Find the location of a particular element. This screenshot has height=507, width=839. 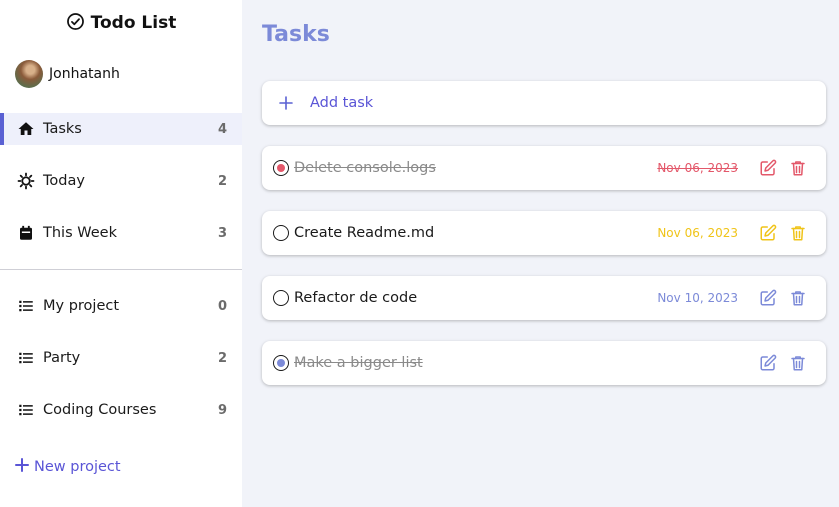

task-title: Delete console.logs is located at coordinates (365, 168).